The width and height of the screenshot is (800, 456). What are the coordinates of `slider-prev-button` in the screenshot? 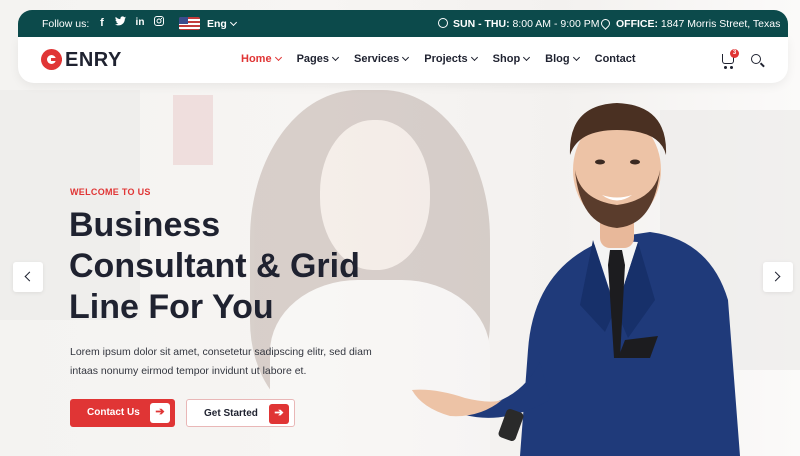 It's located at (28, 277).